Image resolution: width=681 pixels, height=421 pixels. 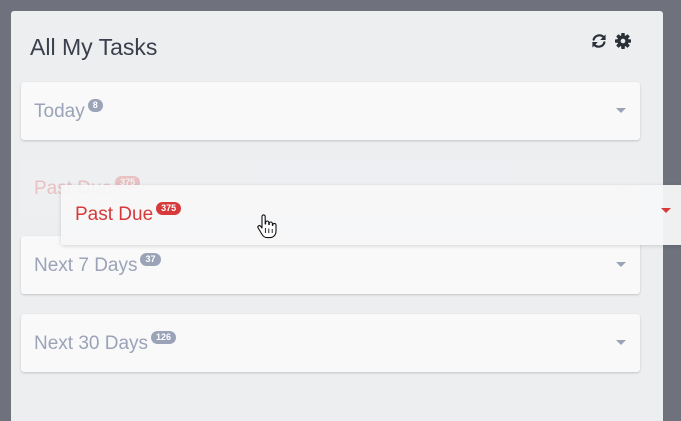 What do you see at coordinates (599, 41) in the screenshot?
I see `refresh-icon` at bounding box center [599, 41].